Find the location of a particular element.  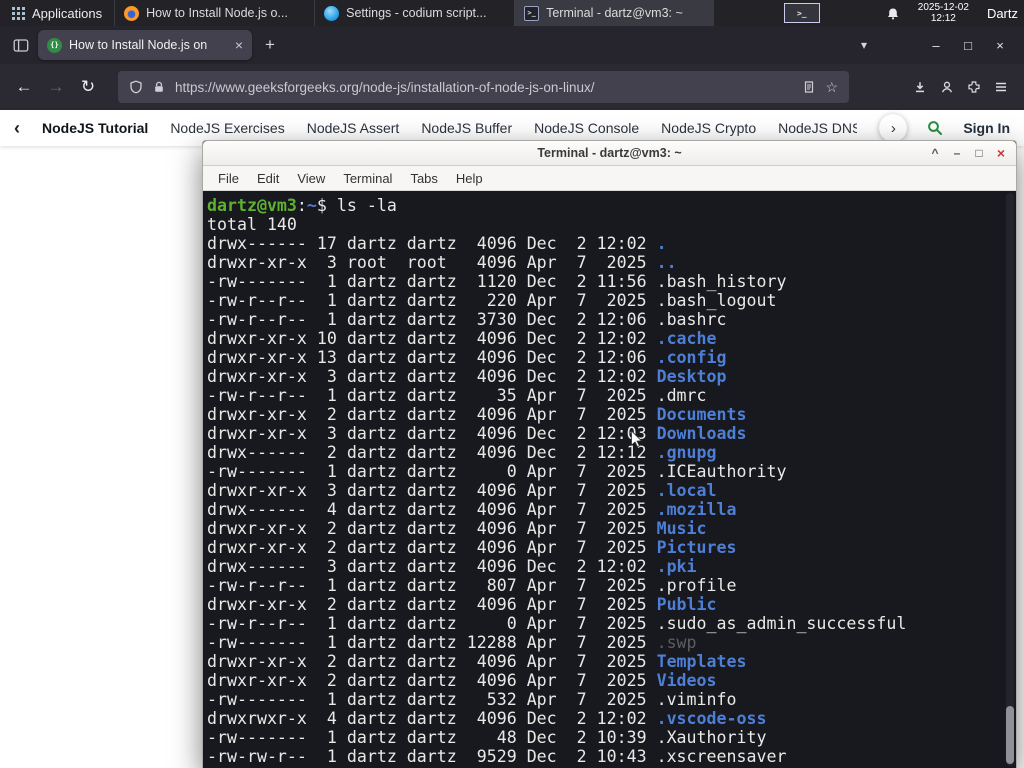

browser-tab: {} How to Install Node.js on × is located at coordinates (145, 45).